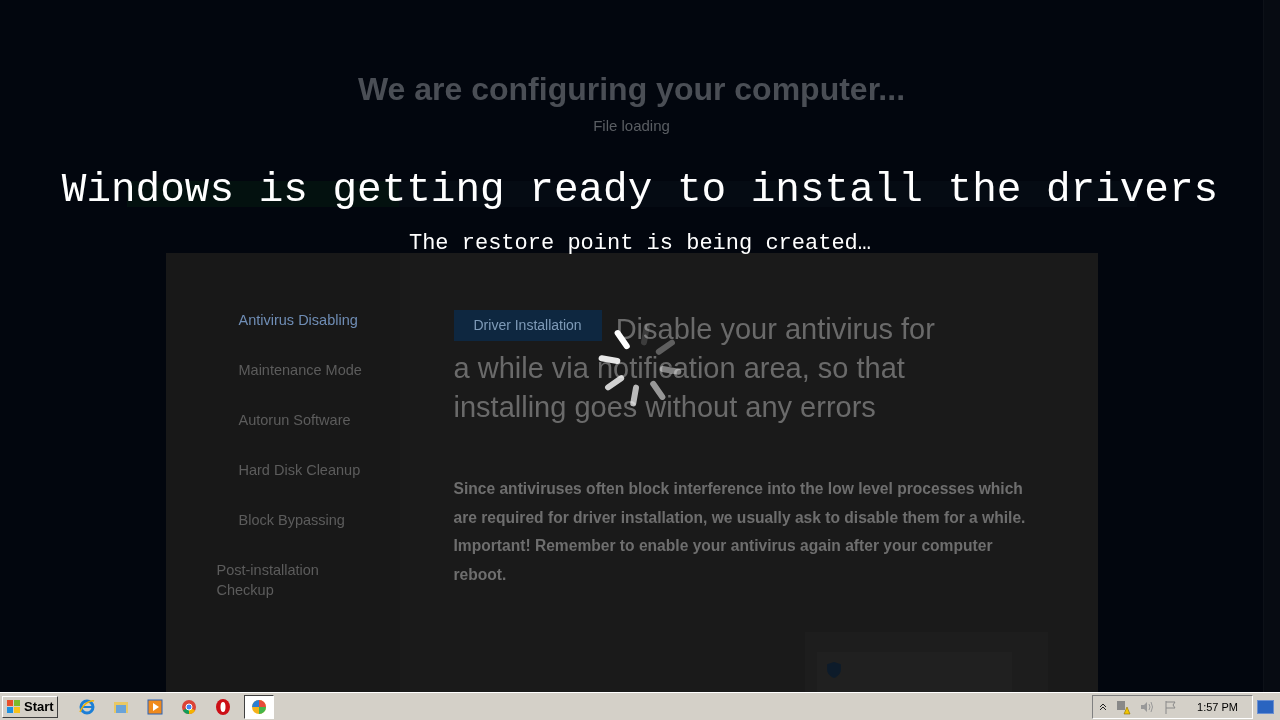 This screenshot has width=1280, height=720. I want to click on step-heading: a while via notification area, so that, so click(679, 368).